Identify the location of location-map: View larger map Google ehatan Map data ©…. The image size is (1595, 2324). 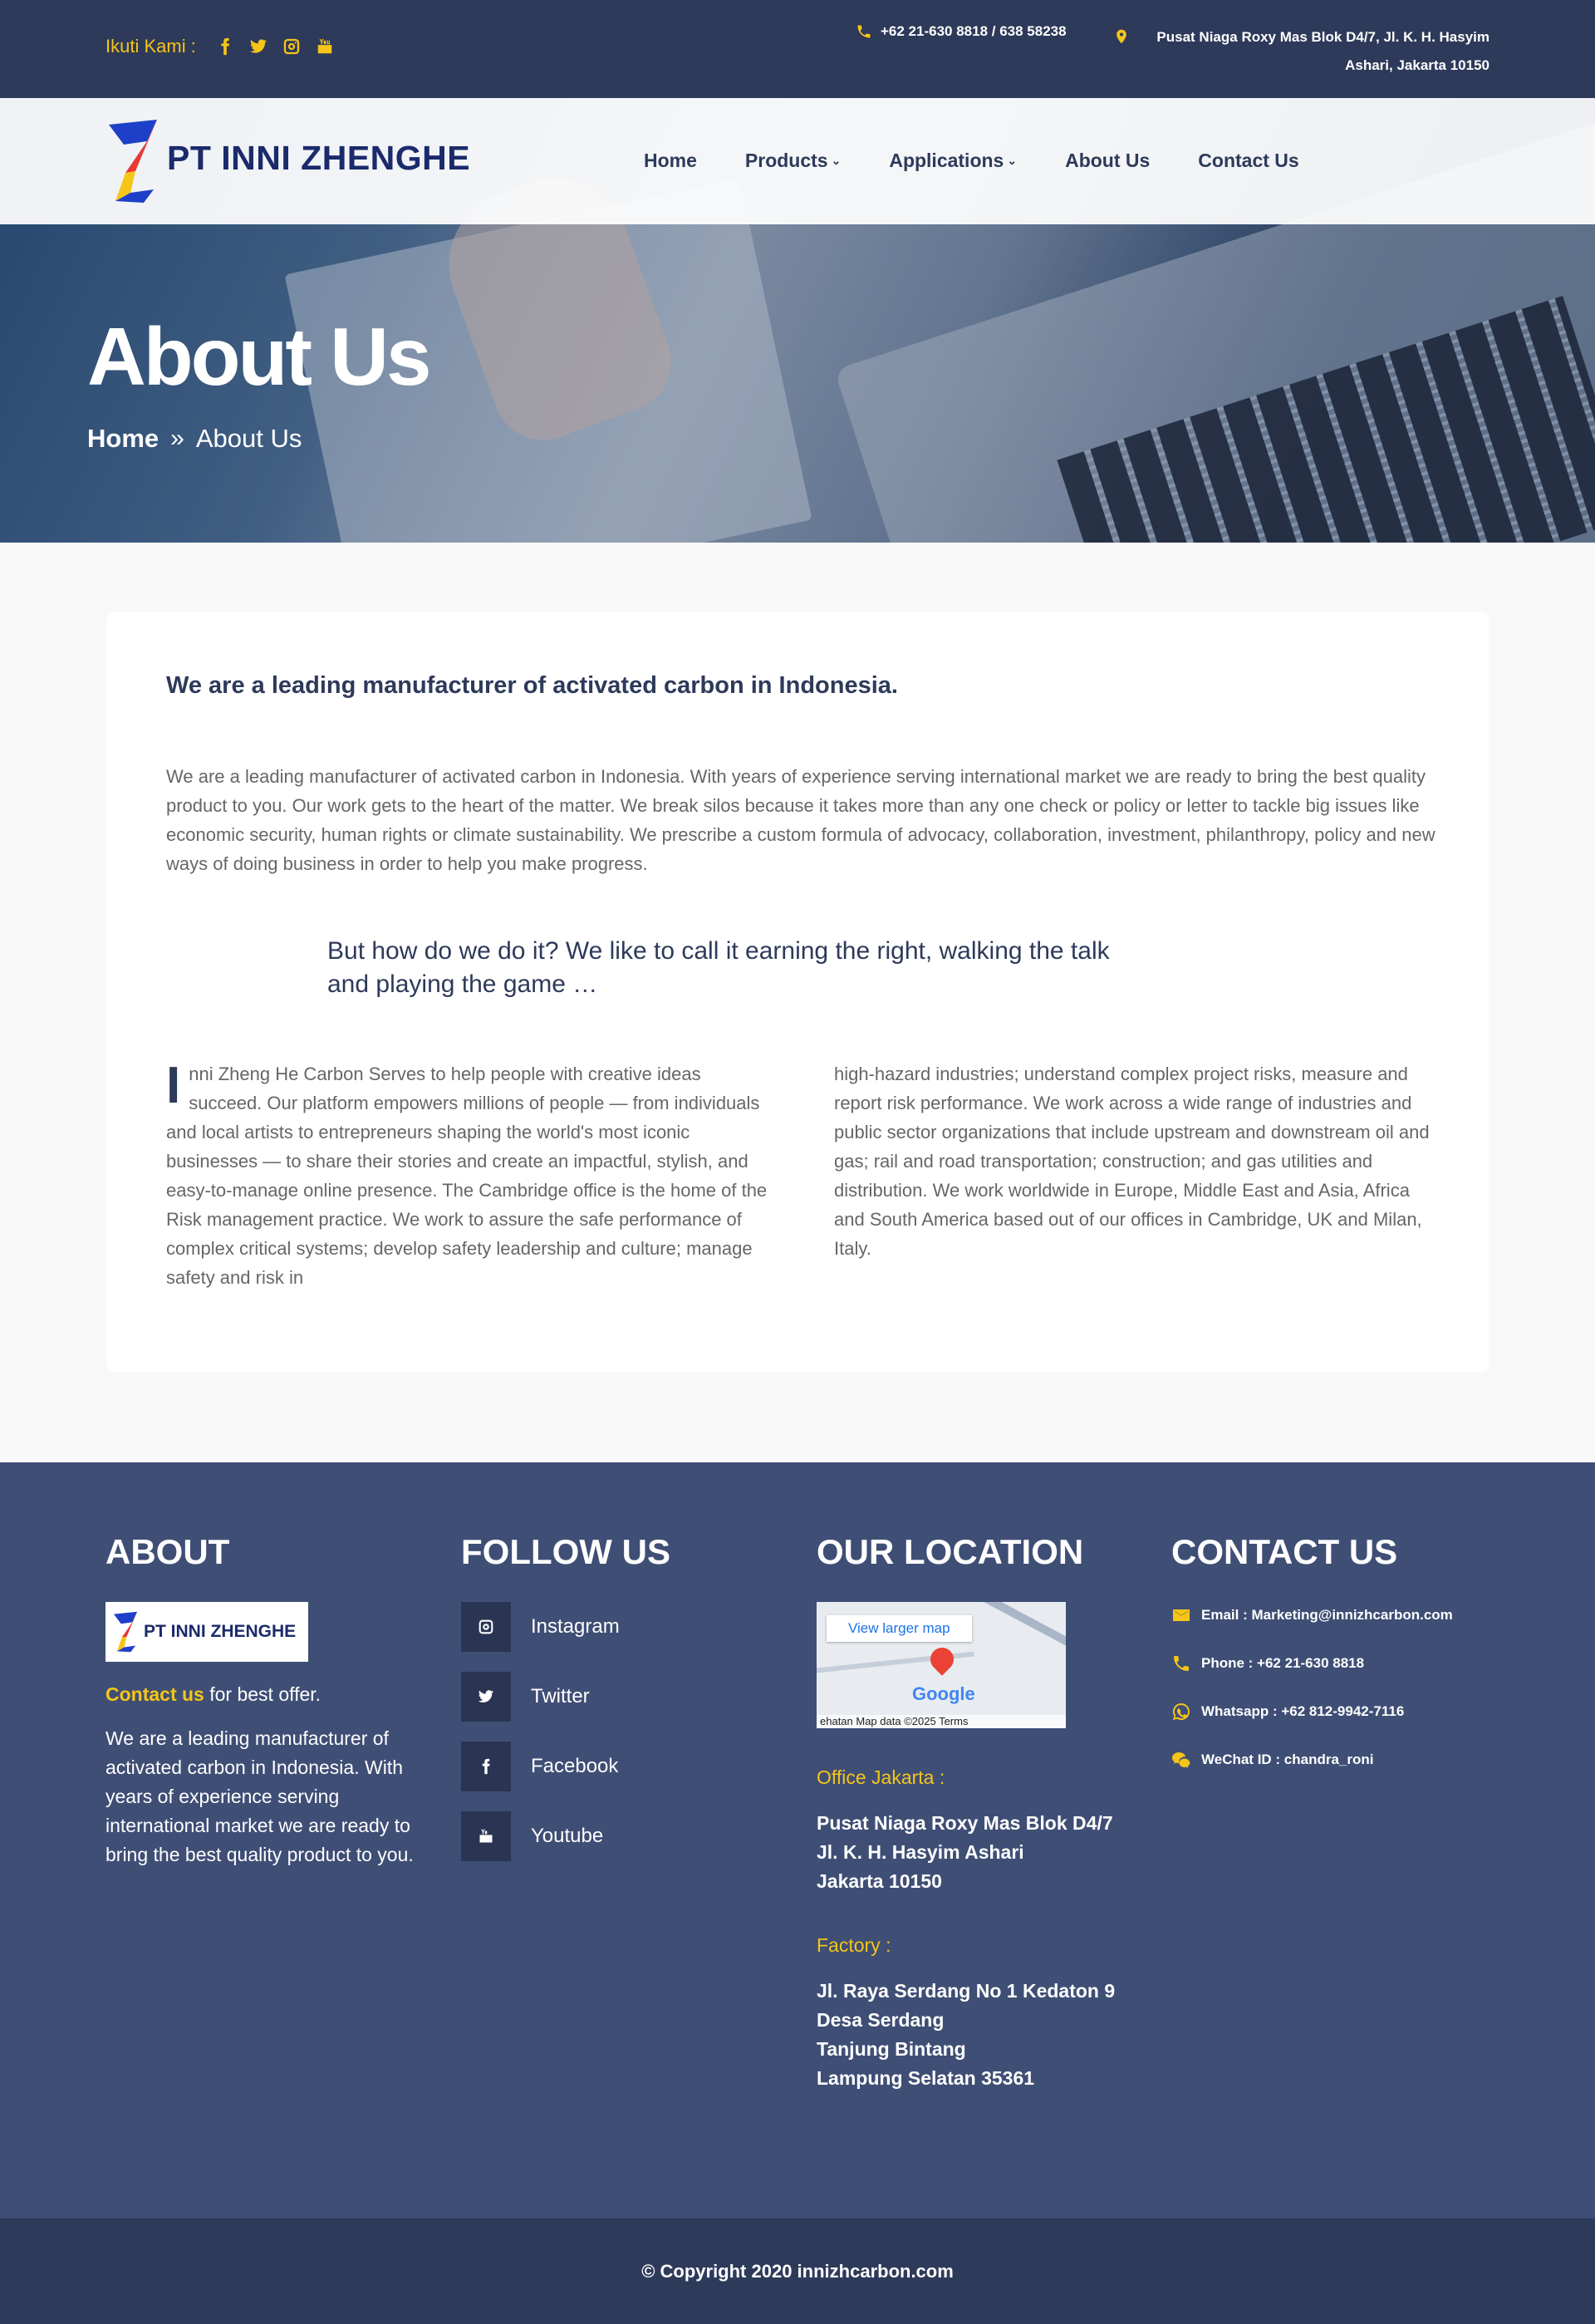
(941, 1665).